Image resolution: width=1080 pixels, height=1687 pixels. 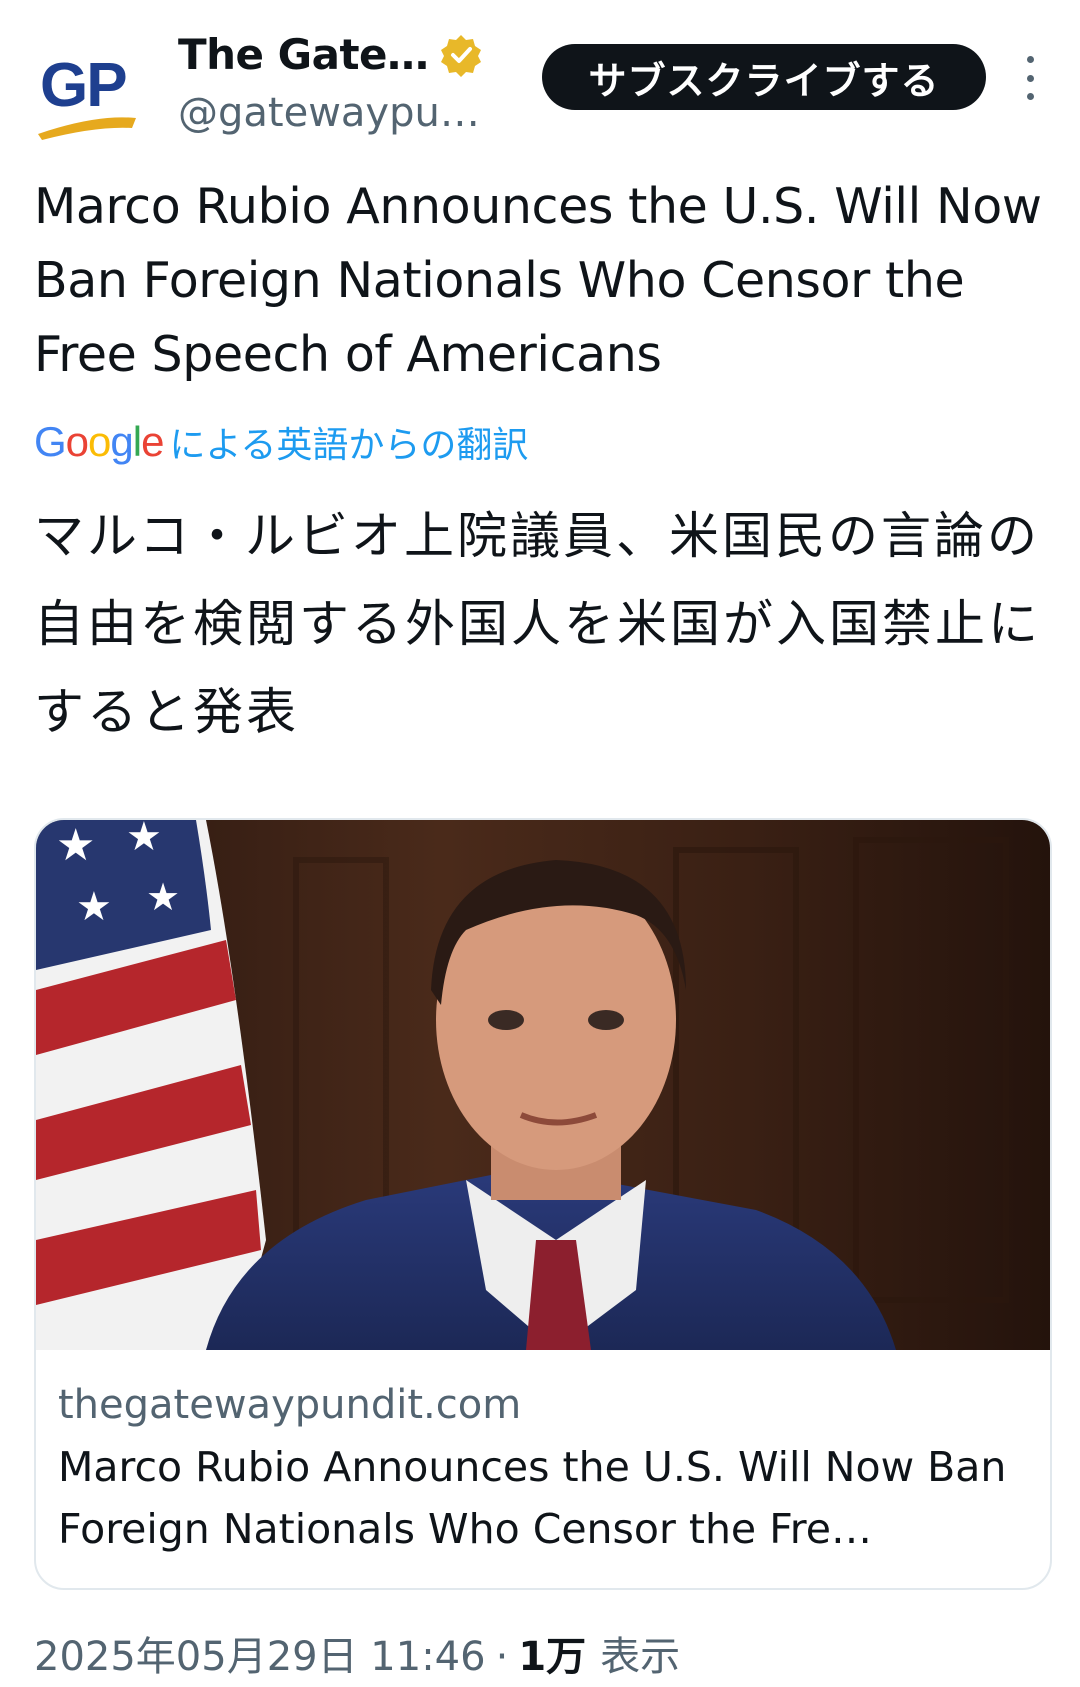 I want to click on views-count: 1万, so click(x=552, y=1657).